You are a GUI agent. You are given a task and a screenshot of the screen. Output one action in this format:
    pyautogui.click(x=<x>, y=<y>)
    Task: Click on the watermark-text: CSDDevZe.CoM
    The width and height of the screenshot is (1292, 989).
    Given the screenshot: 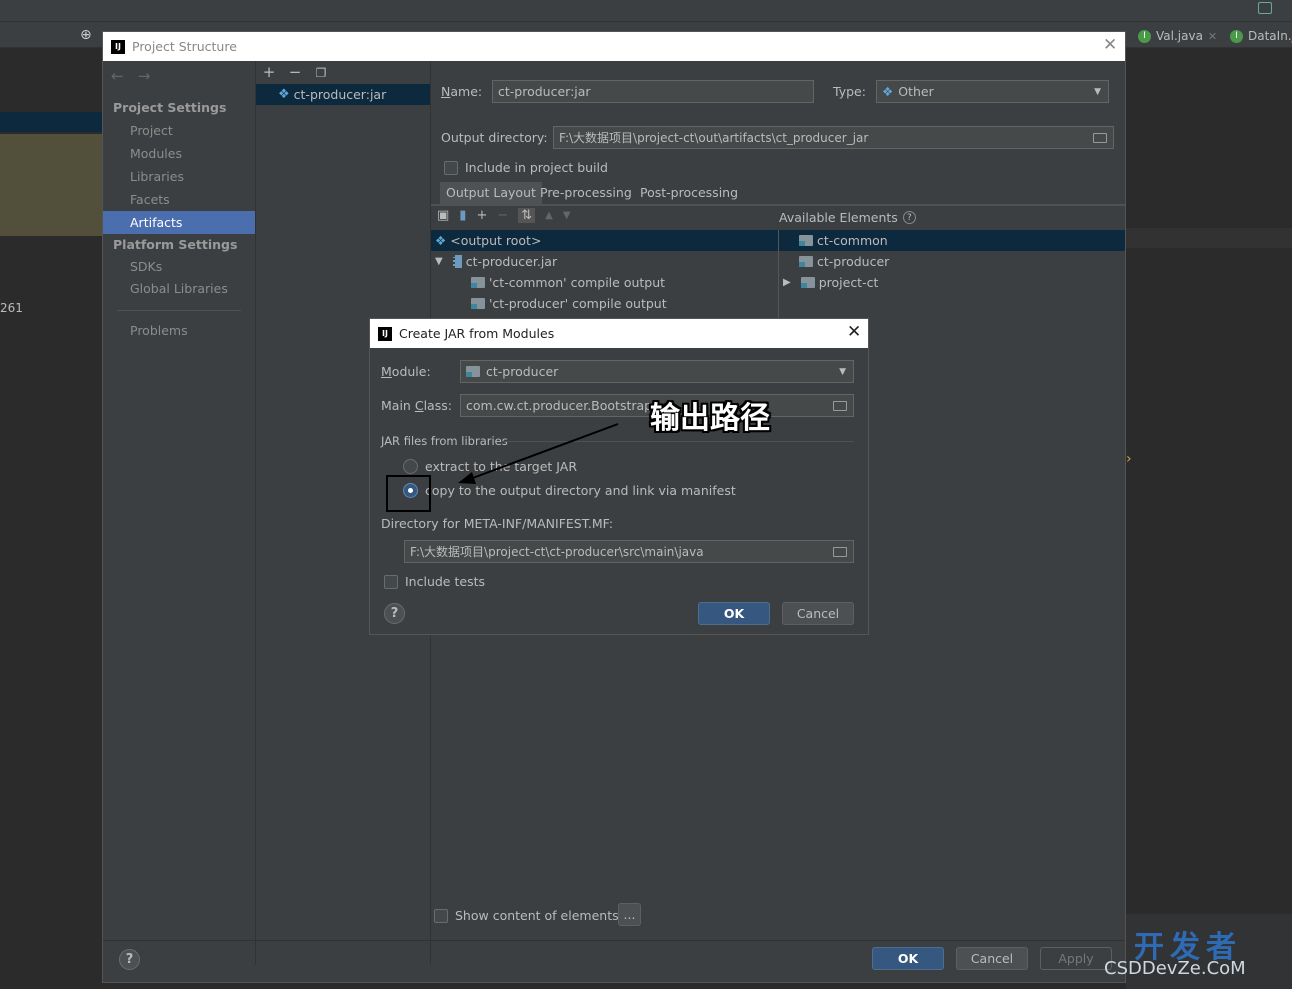 What is the action you would take?
    pyautogui.click(x=1175, y=968)
    